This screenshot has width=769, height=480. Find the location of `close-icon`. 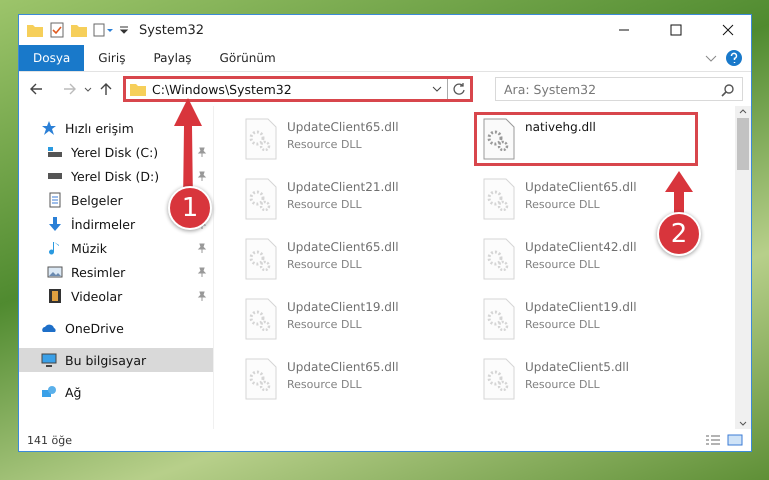

close-icon is located at coordinates (728, 30).